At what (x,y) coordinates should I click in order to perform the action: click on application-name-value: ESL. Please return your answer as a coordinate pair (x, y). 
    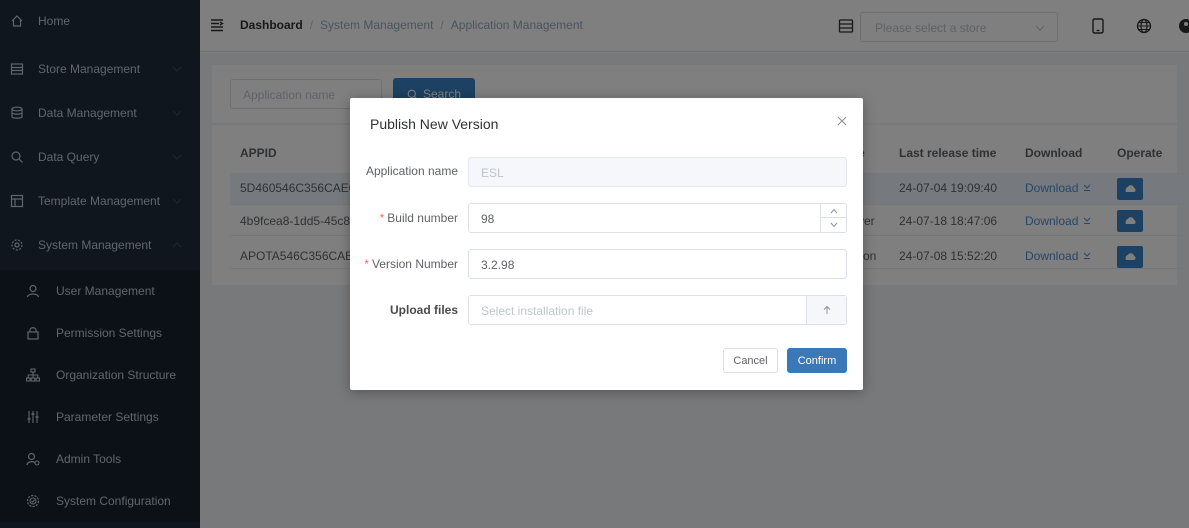
    Looking at the image, I should click on (492, 173).